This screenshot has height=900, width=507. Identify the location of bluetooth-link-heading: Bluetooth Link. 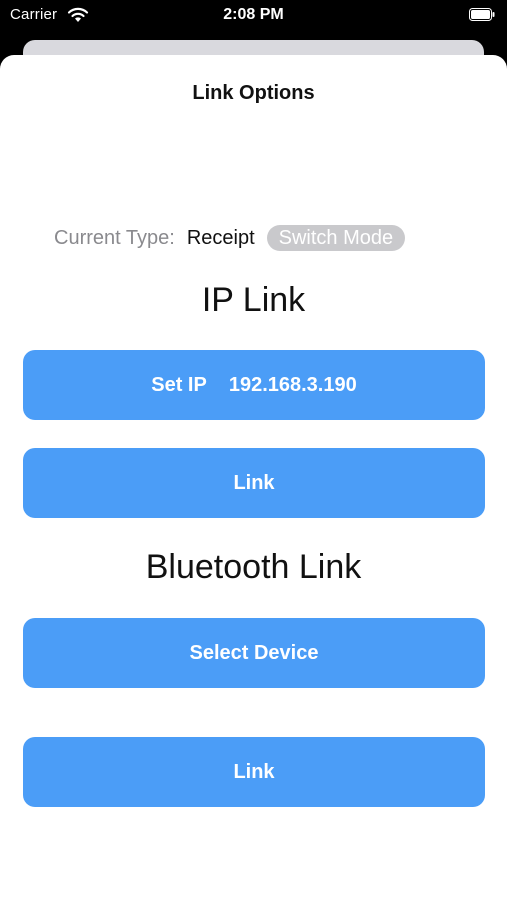
(253, 567).